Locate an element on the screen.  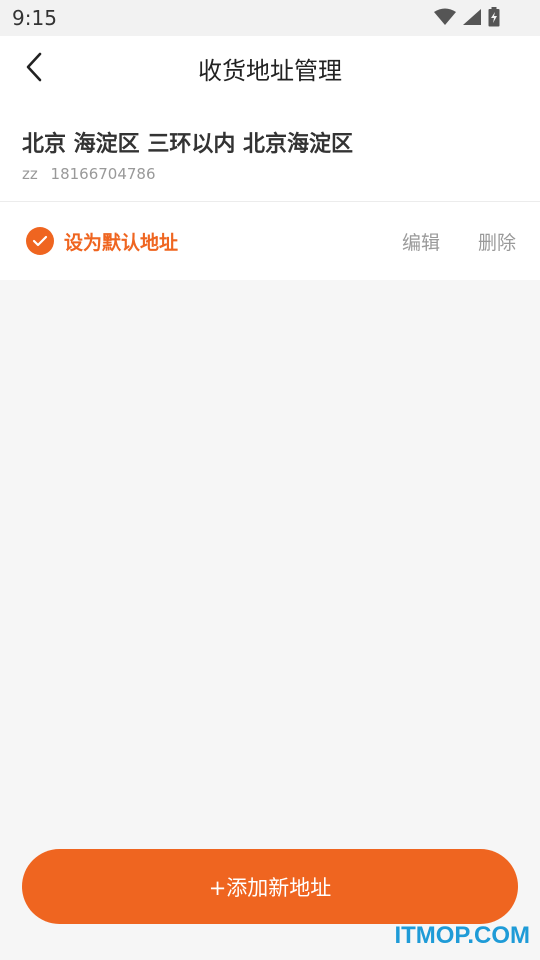
battery-icon is located at coordinates (494, 19).